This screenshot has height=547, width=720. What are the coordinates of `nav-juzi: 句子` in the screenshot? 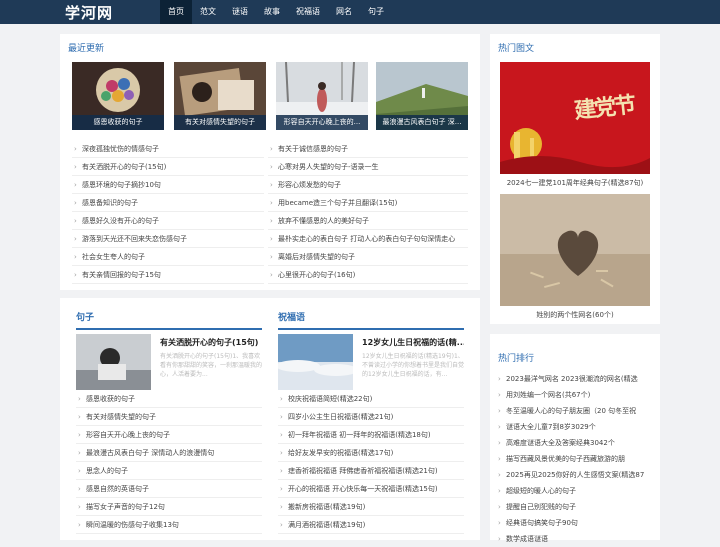 It's located at (376, 12).